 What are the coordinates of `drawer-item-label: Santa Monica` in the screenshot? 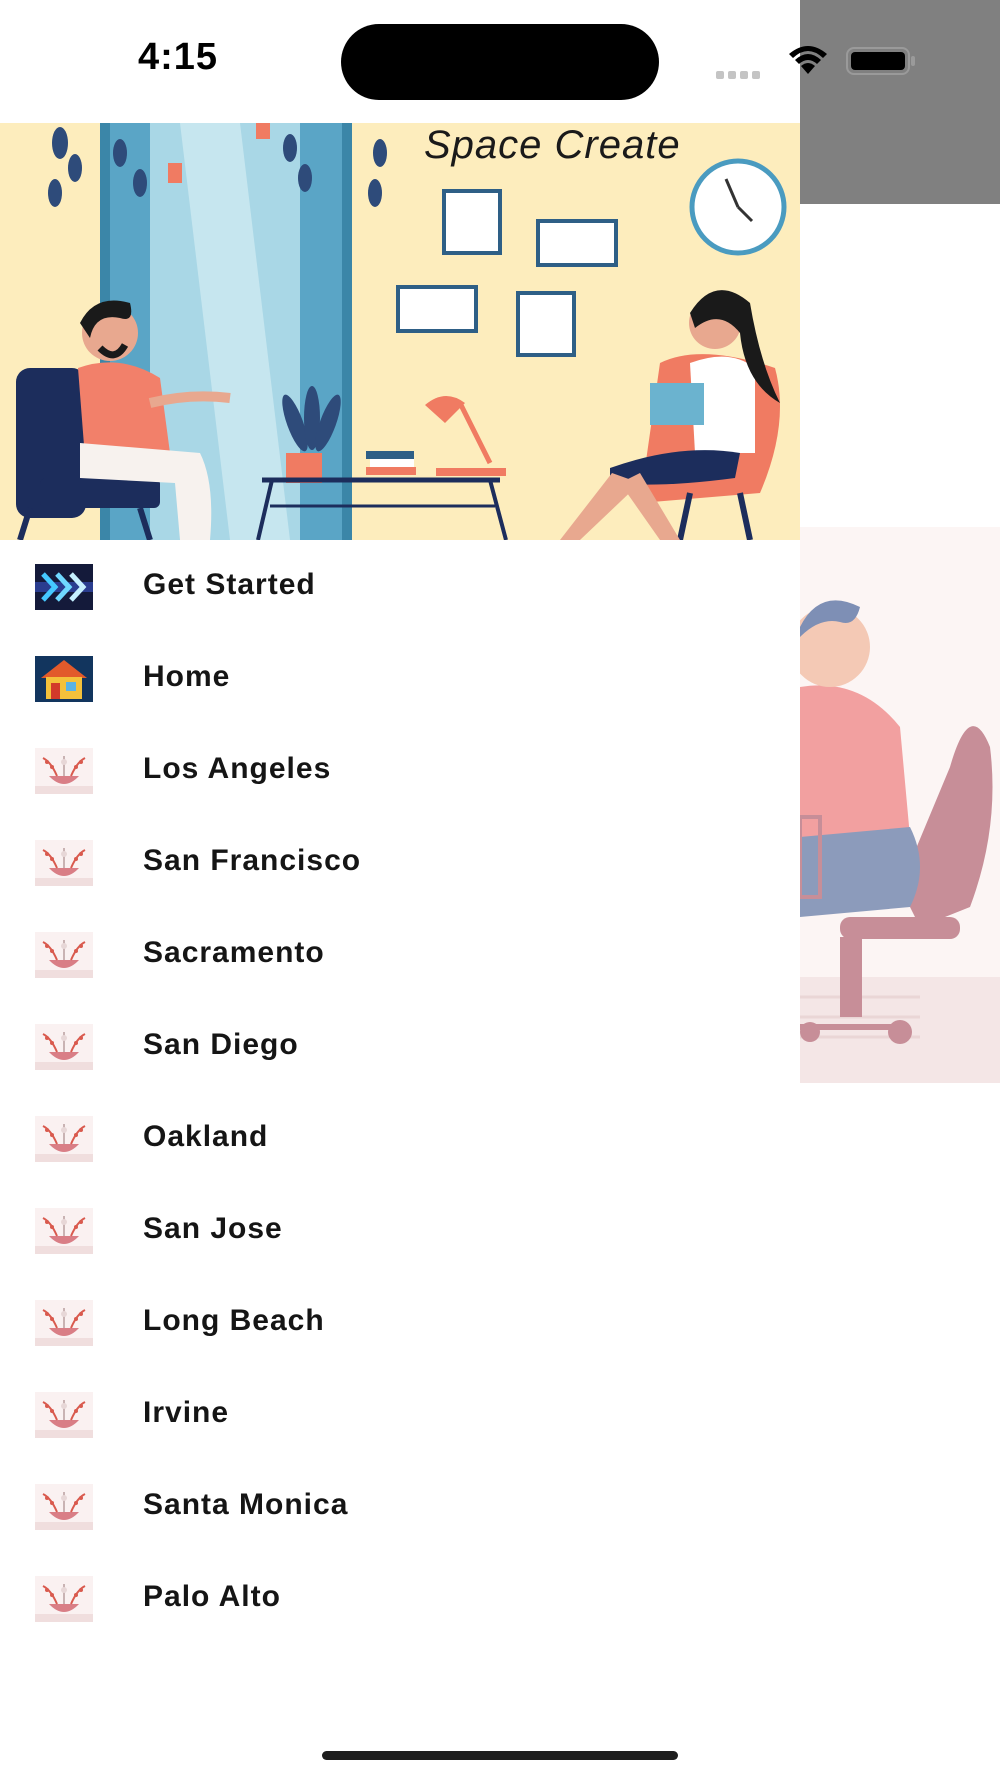 It's located at (246, 1504).